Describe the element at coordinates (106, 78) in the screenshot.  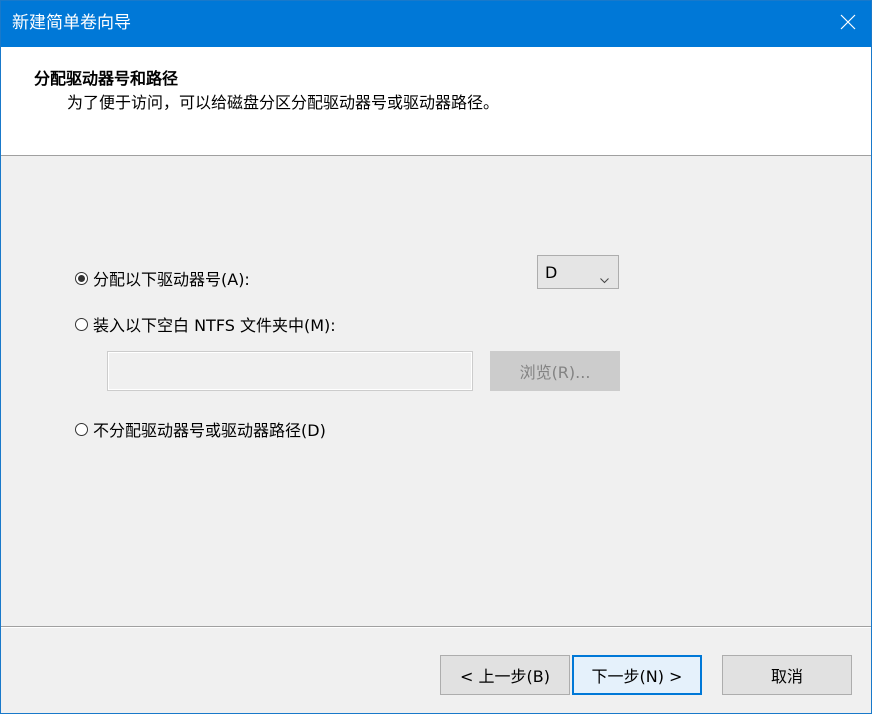
I see `page-title: 分配驱动器号和路径` at that location.